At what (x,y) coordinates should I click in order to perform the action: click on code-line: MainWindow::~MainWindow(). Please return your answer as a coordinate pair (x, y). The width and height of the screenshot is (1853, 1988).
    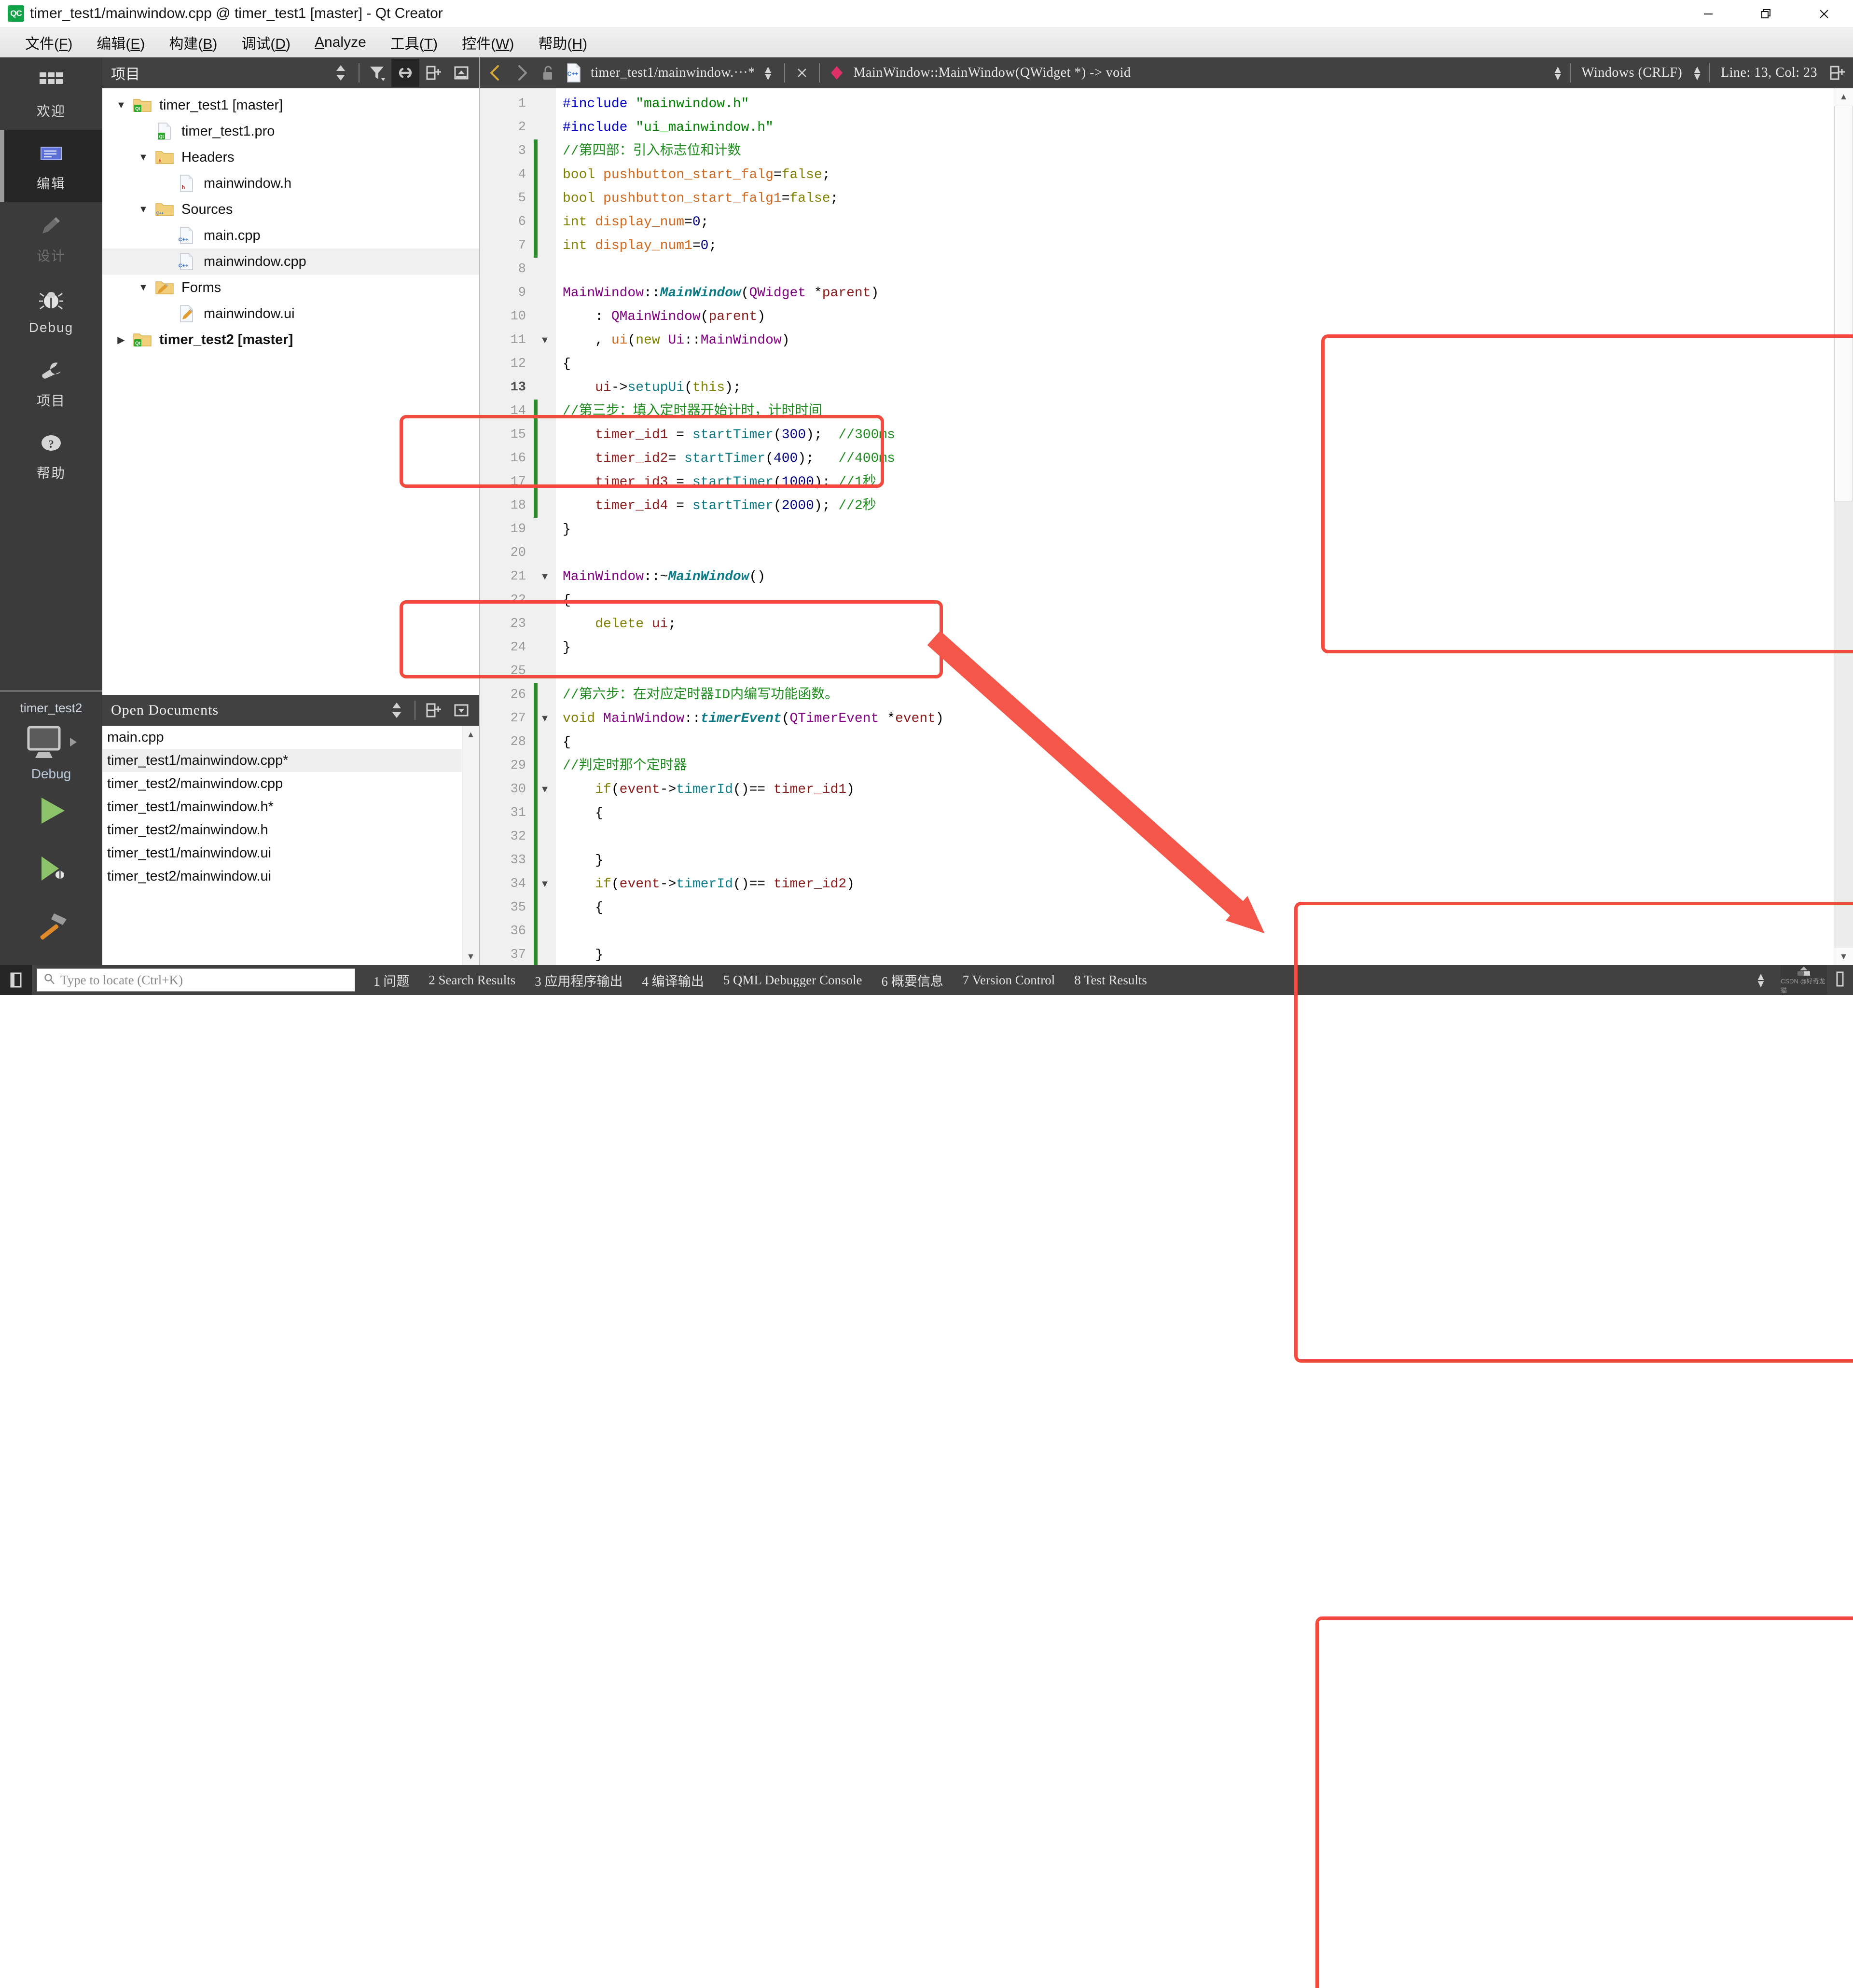
    Looking at the image, I should click on (1195, 577).